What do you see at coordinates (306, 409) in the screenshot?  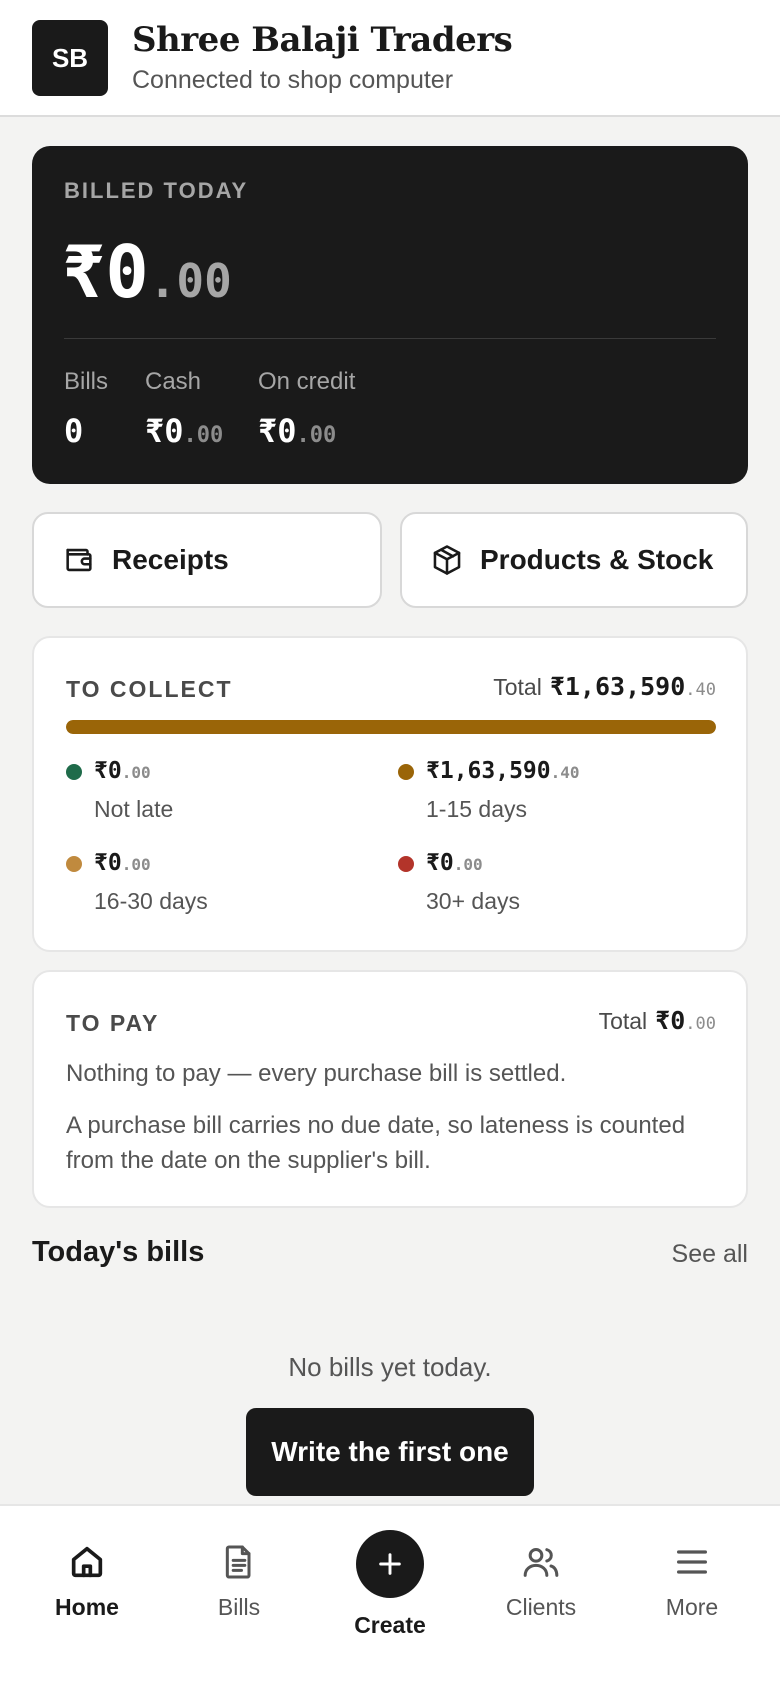 I see `stat-on-credit: On credit ₹0.00` at bounding box center [306, 409].